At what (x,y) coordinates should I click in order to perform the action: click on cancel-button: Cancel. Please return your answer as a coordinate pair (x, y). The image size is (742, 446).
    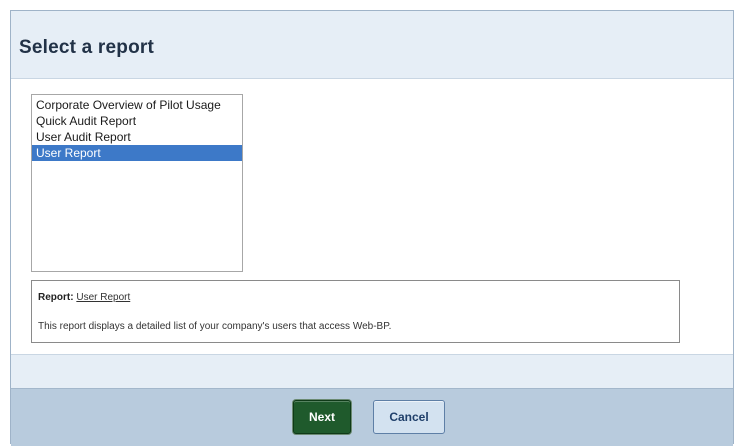
    Looking at the image, I should click on (409, 417).